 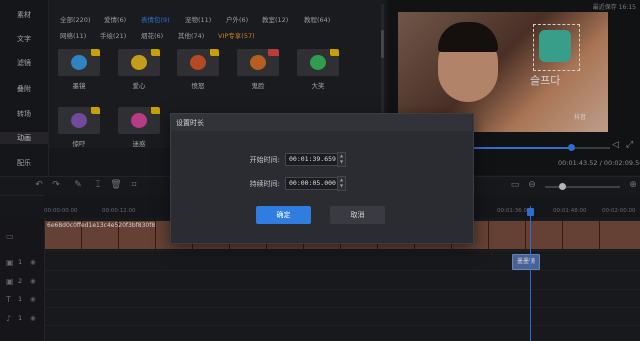 I want to click on dialog-header, so click(x=321, y=122).